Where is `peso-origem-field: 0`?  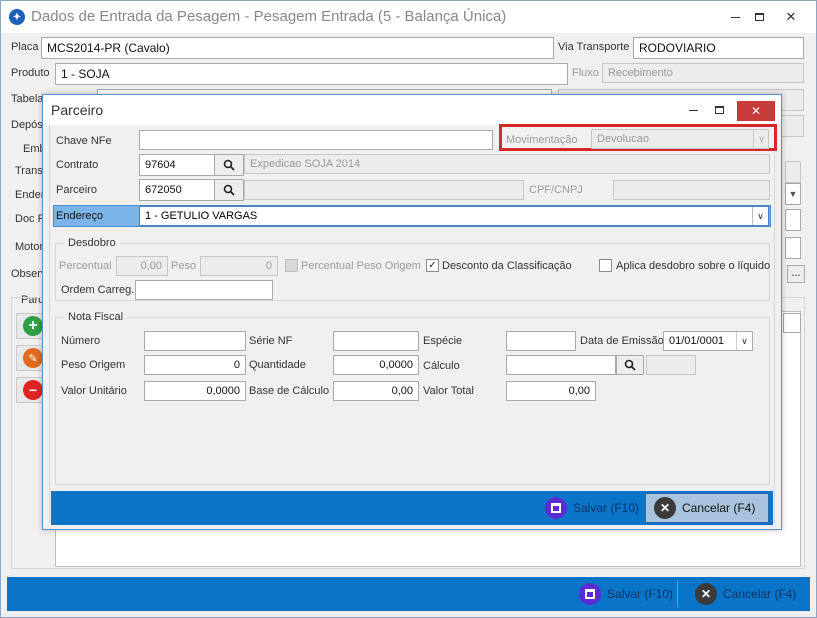
peso-origem-field: 0 is located at coordinates (195, 365).